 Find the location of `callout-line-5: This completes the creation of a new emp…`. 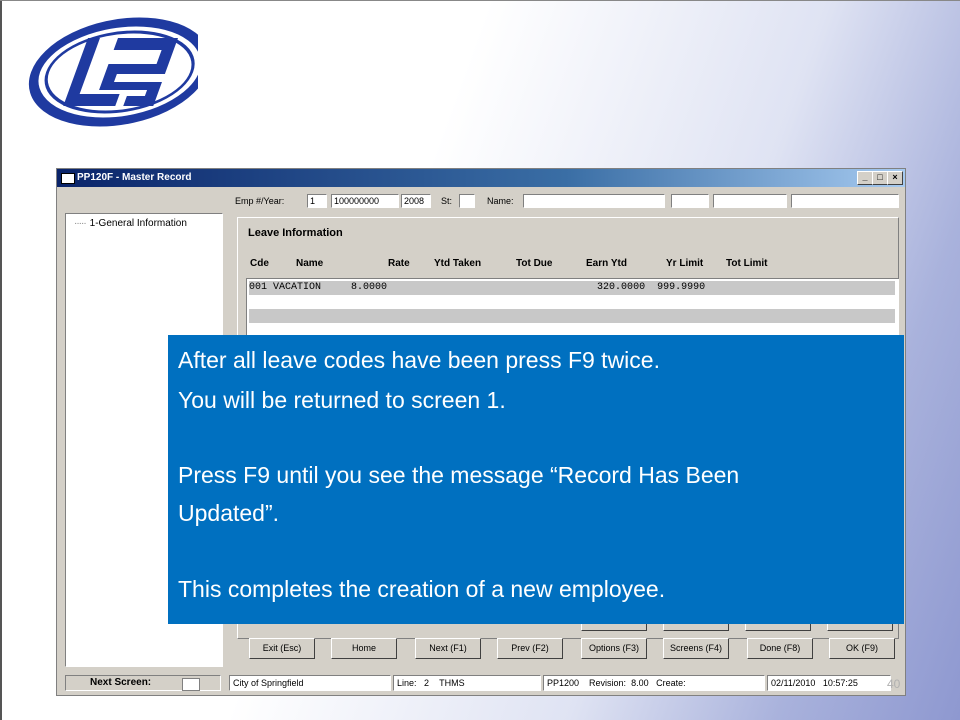

callout-line-5: This completes the creation of a new emp… is located at coordinates (422, 589).